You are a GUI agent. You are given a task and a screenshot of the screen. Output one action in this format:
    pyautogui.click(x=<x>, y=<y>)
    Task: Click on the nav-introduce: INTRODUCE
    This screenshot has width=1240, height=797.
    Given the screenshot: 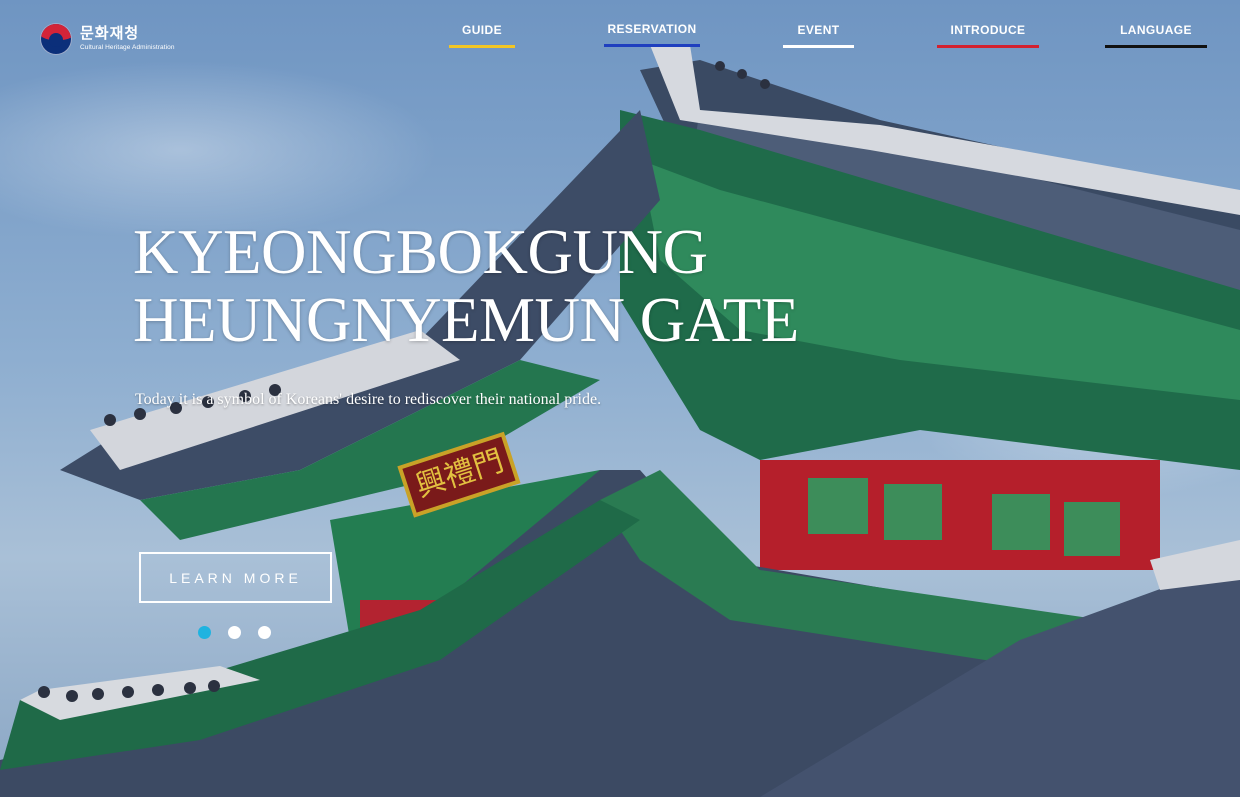 What is the action you would take?
    pyautogui.click(x=988, y=34)
    